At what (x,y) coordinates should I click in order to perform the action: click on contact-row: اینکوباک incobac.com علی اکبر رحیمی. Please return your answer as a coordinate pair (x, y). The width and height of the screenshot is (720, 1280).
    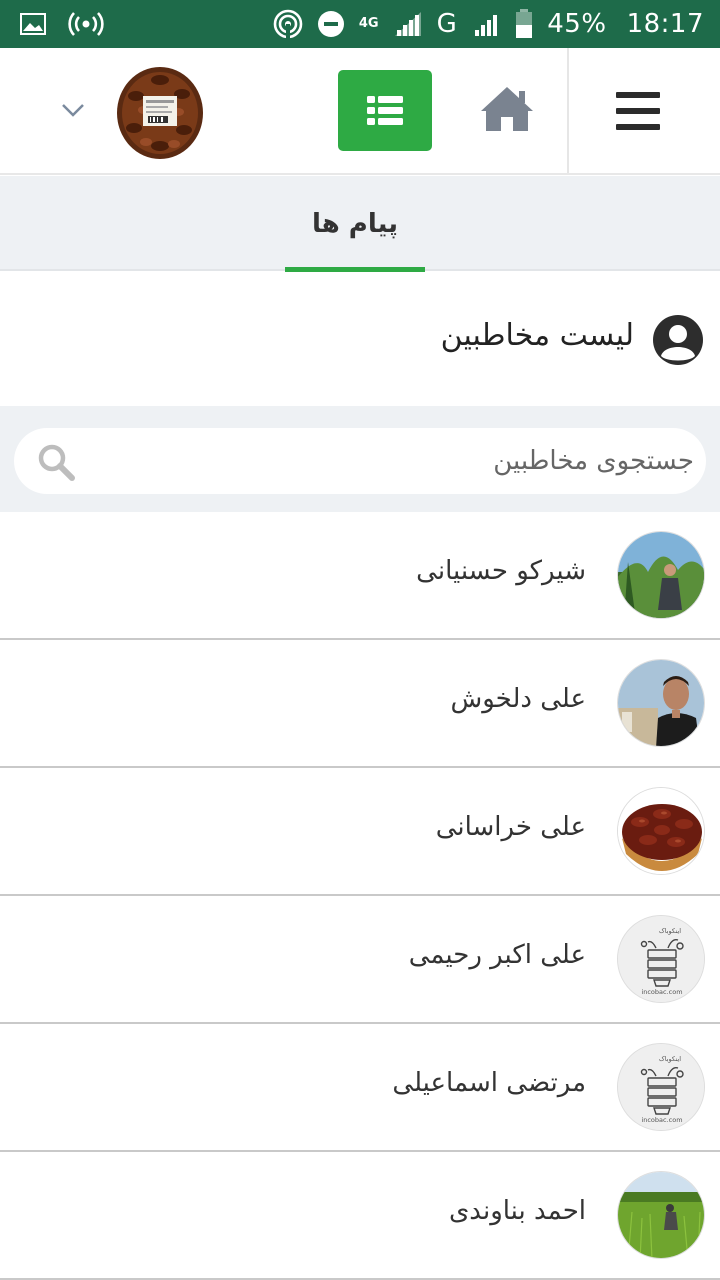
    Looking at the image, I should click on (360, 960).